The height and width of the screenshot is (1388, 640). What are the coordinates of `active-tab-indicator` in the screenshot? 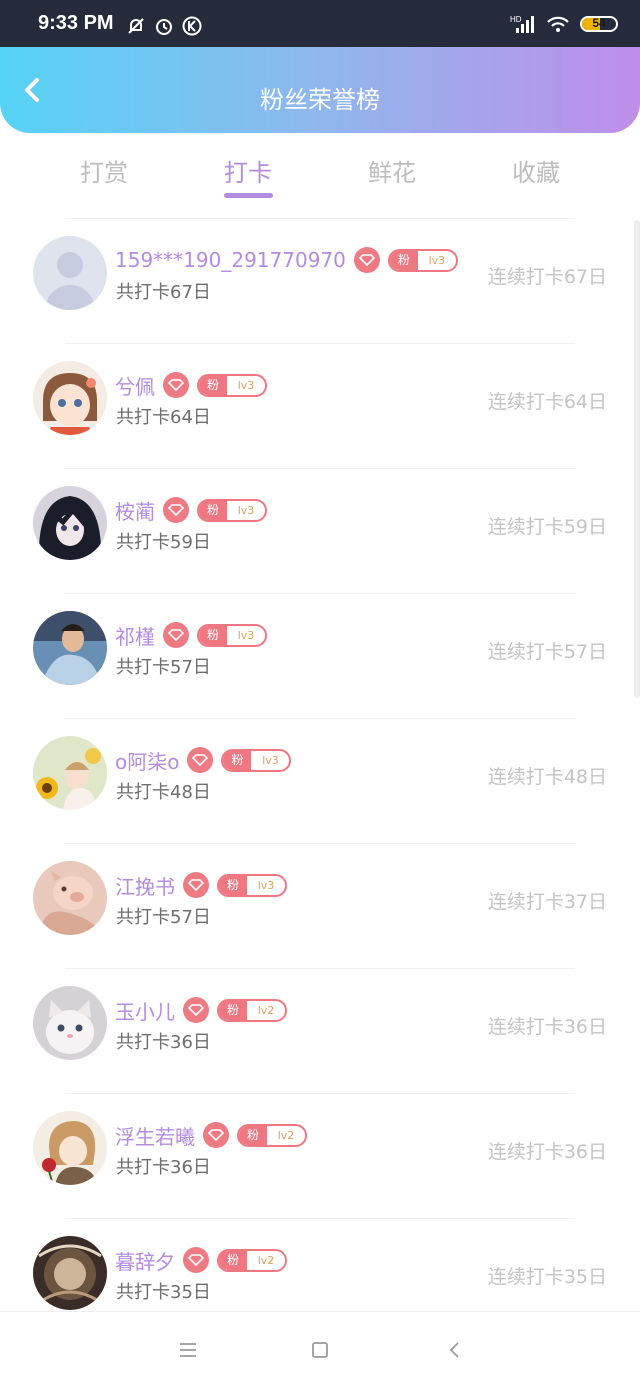 It's located at (248, 195).